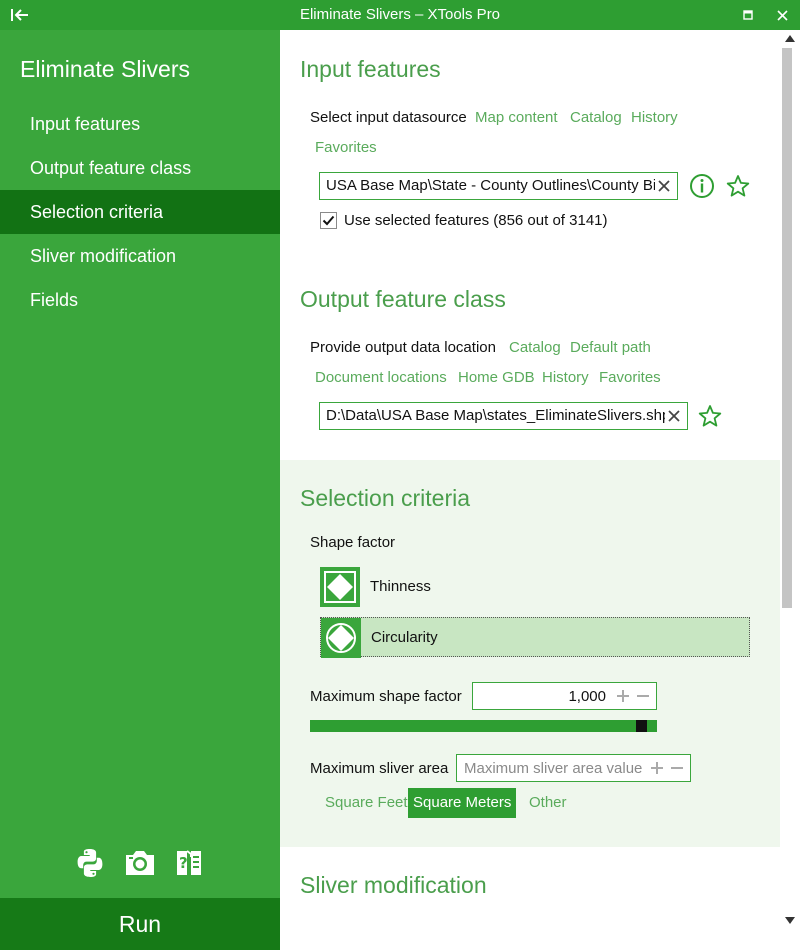 The width and height of the screenshot is (800, 950). I want to click on max-shape-factor-slider, so click(483, 726).